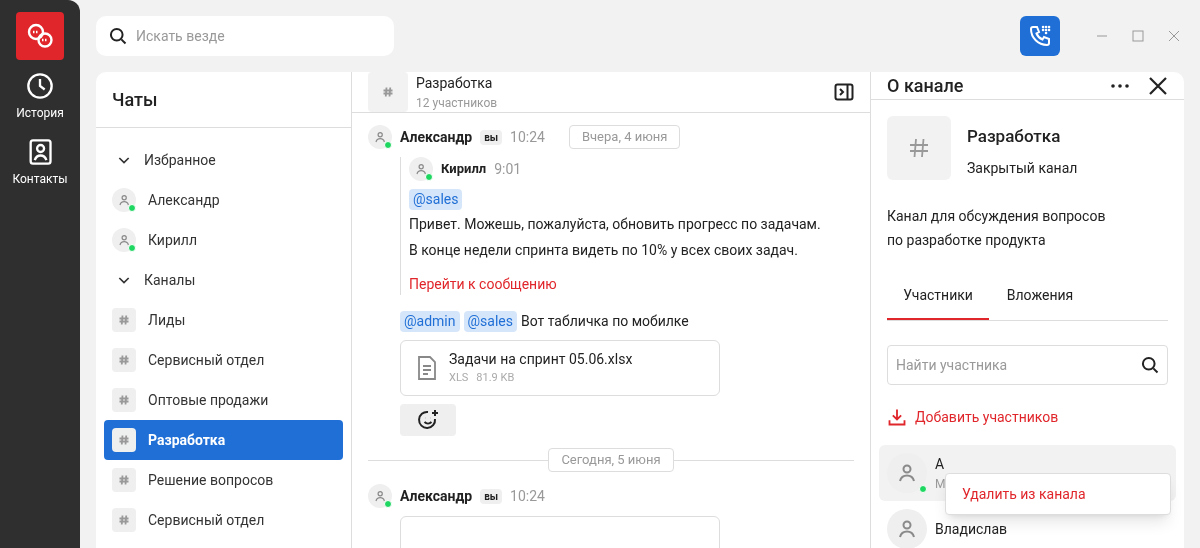 The height and width of the screenshot is (548, 1200). I want to click on date-chip: Вчера, 4 июня, so click(624, 137).